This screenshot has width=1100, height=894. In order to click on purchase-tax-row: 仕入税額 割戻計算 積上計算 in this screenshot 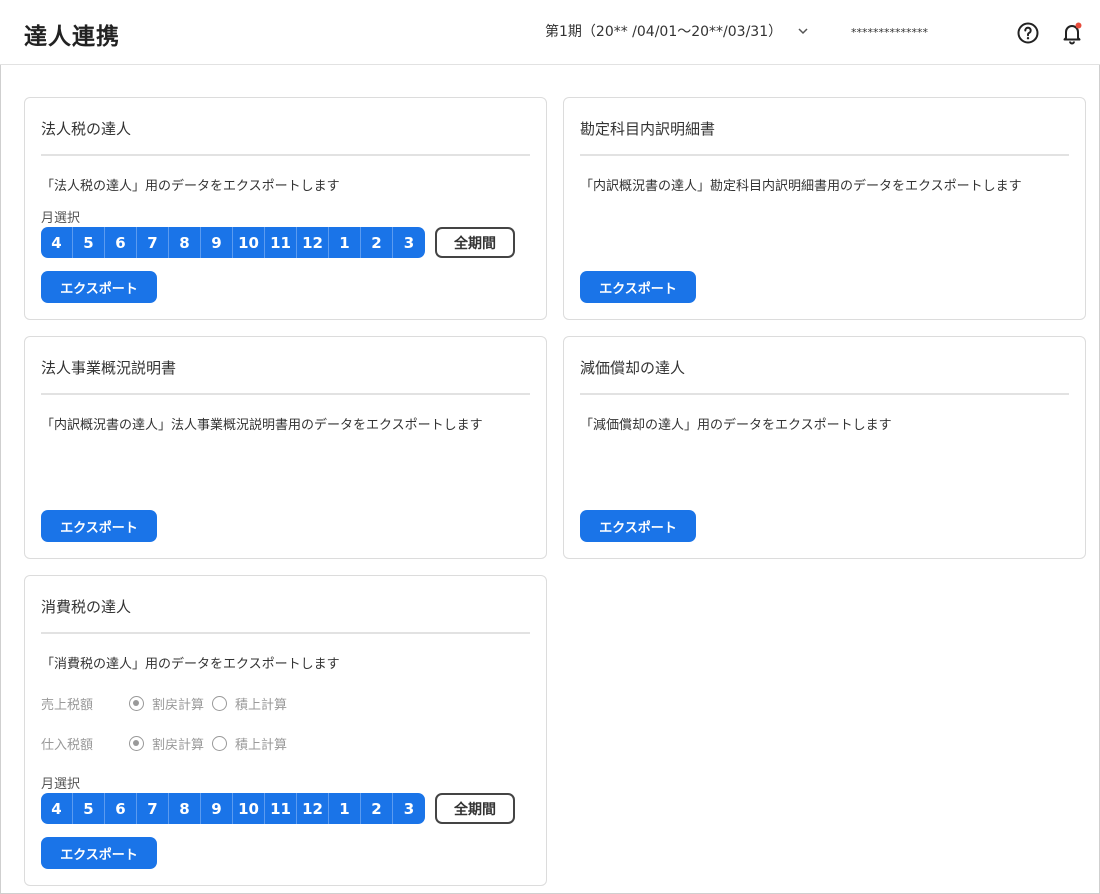, I will do `click(168, 743)`.